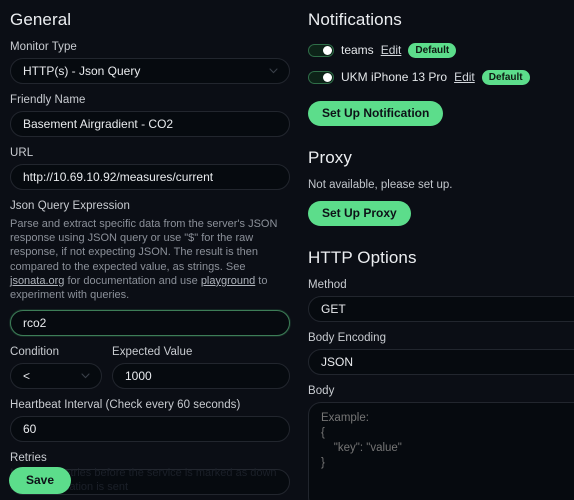  I want to click on condition-select: <, so click(56, 376).